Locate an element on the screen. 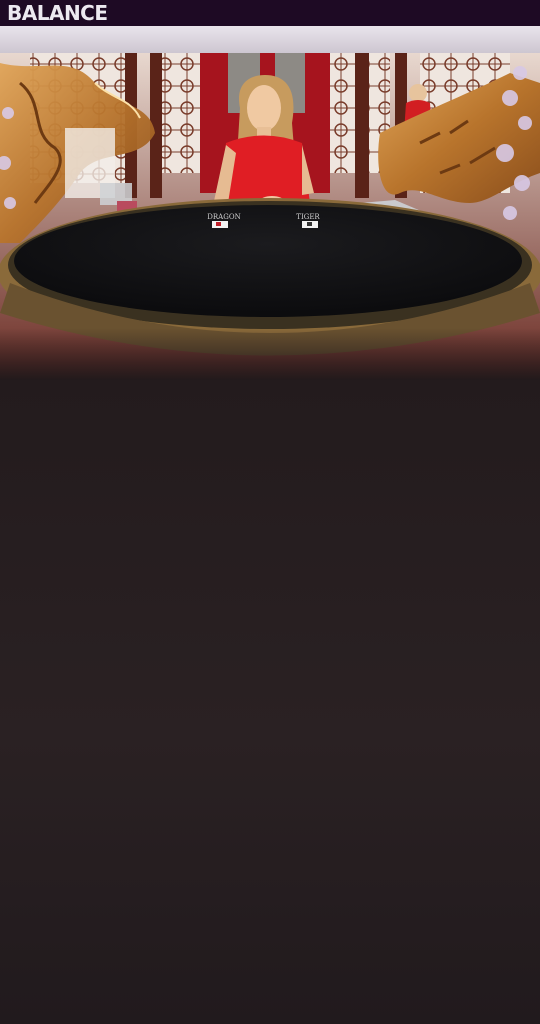 The width and height of the screenshot is (540, 1024). balance-label: BALANCE is located at coordinates (57, 13).